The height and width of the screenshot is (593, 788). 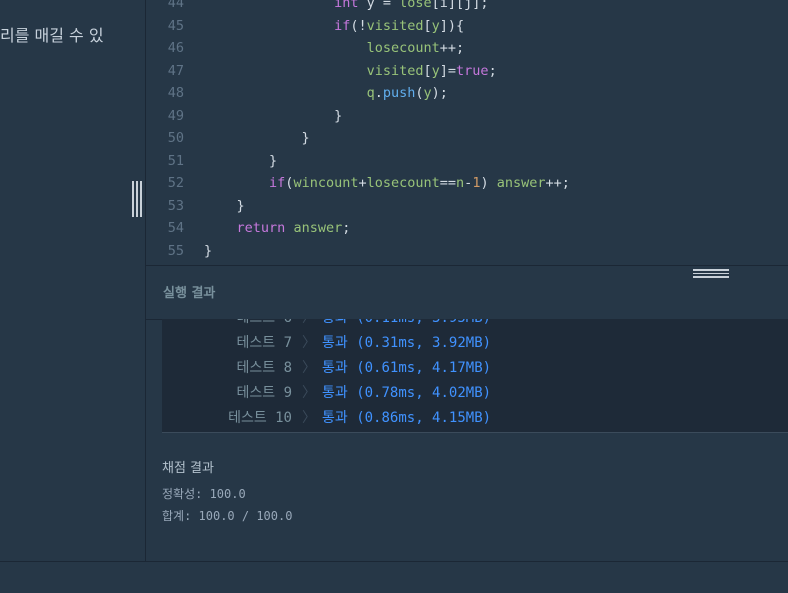 I want to click on test-label: 테스트 7, so click(x=264, y=343).